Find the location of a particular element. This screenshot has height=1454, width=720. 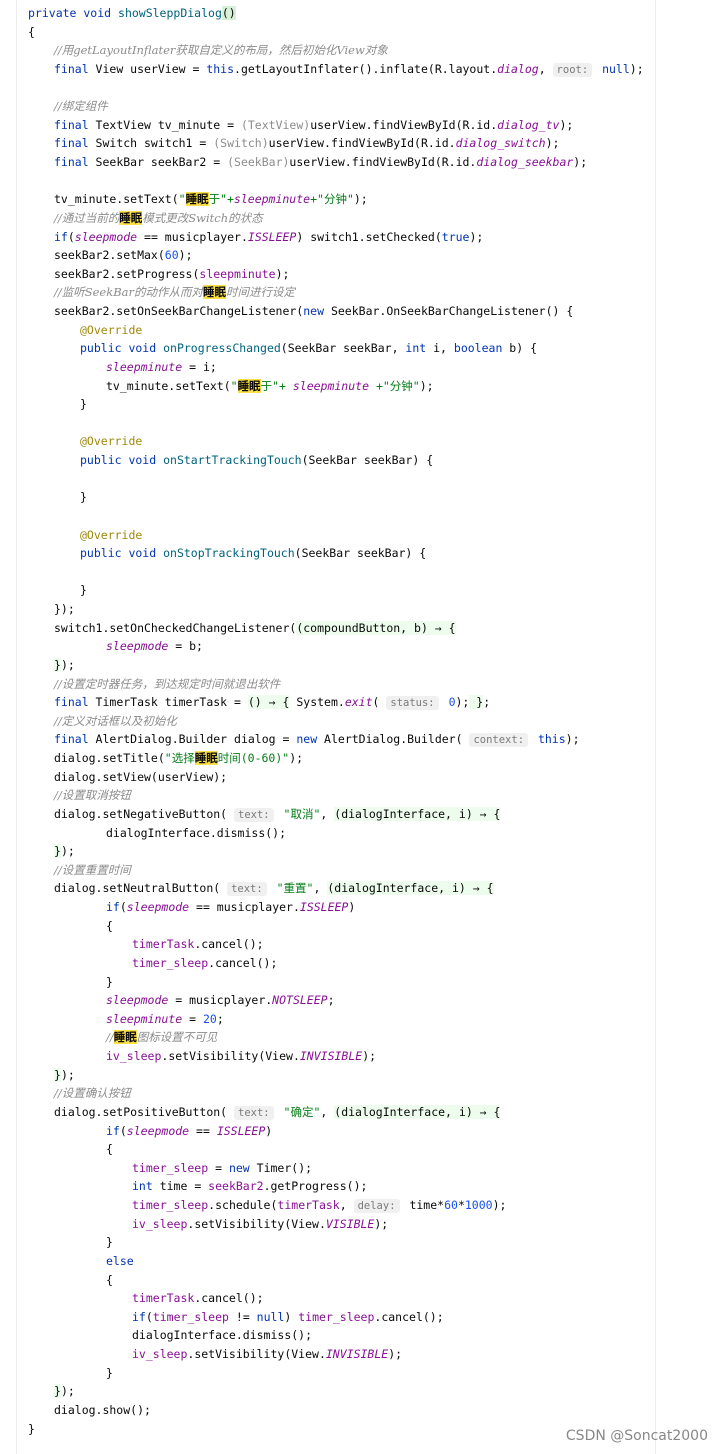

code-token: (SeekBar seekBar) { is located at coordinates (360, 553).